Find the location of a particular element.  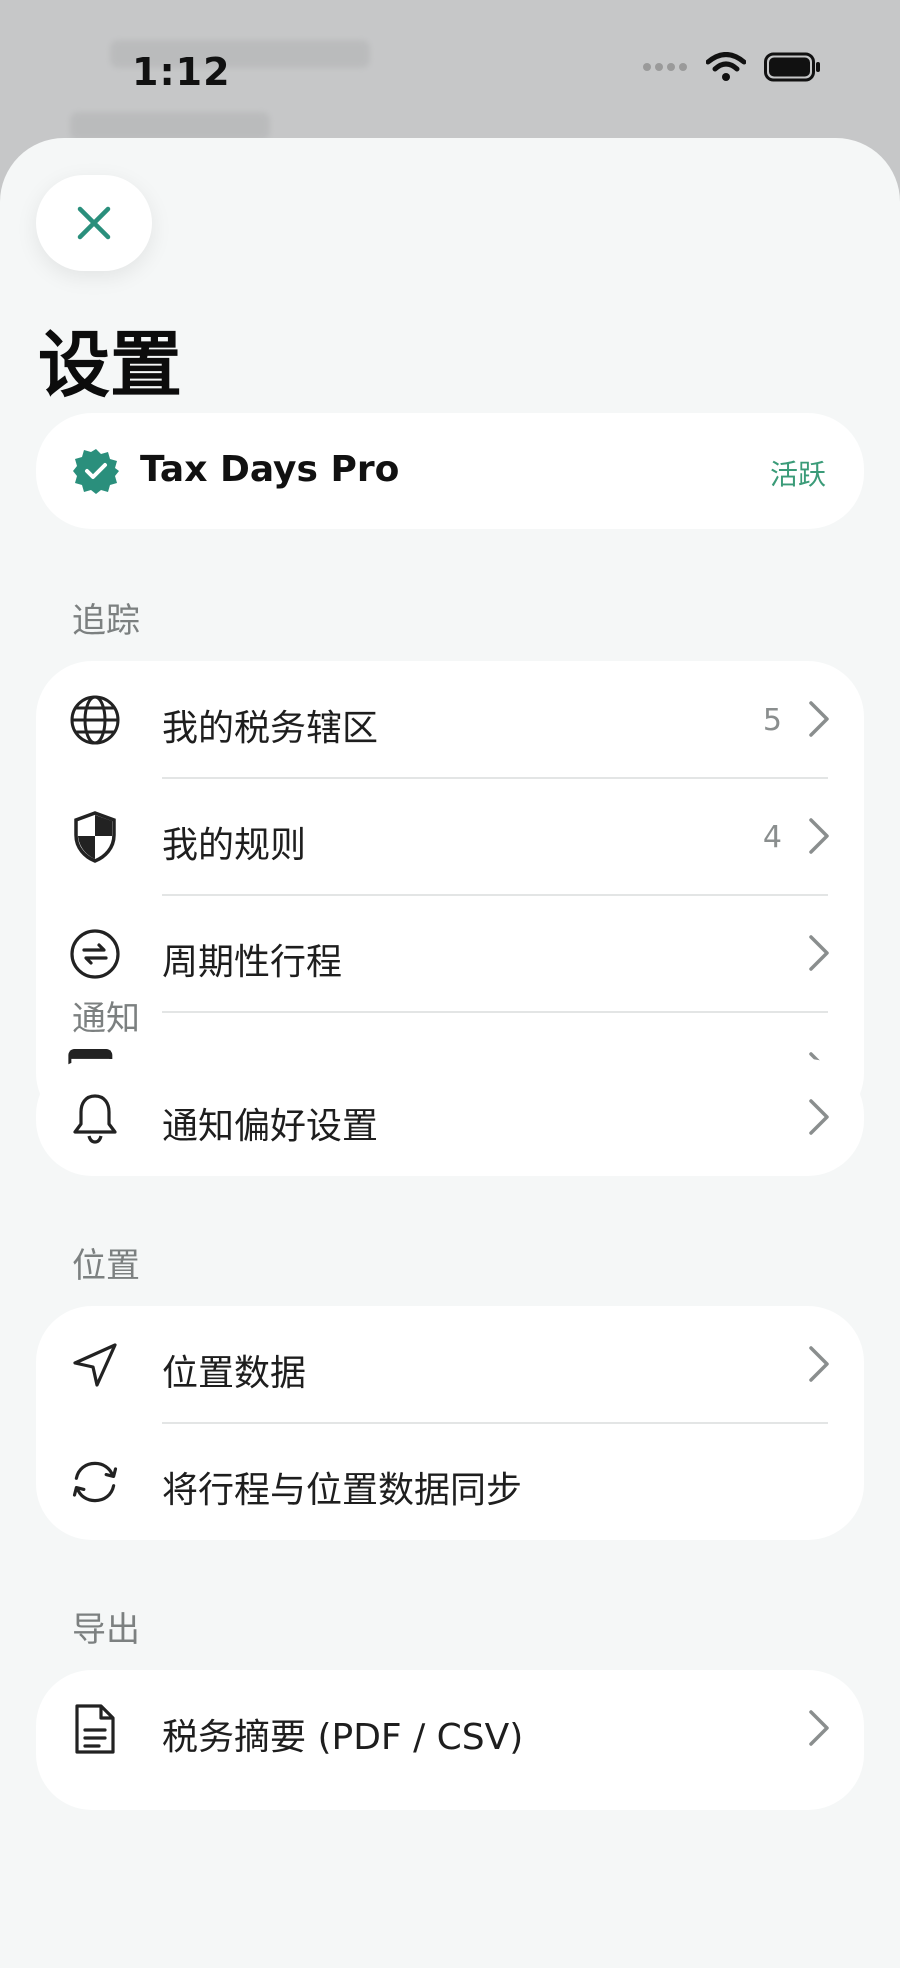

location-arrow-icon is located at coordinates (95, 1365).